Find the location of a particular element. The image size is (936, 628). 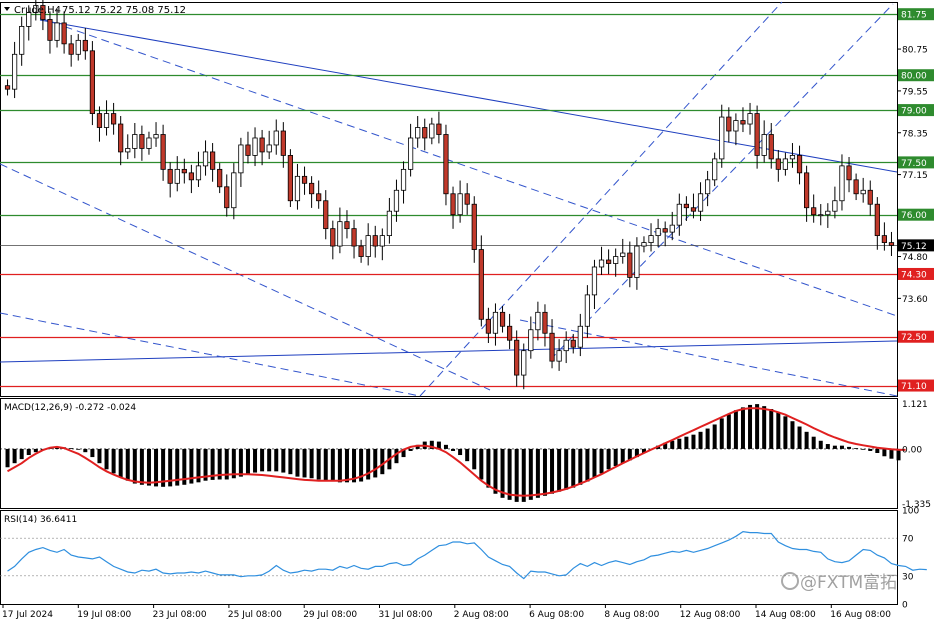

triangle-down-icon is located at coordinates (7, 9).